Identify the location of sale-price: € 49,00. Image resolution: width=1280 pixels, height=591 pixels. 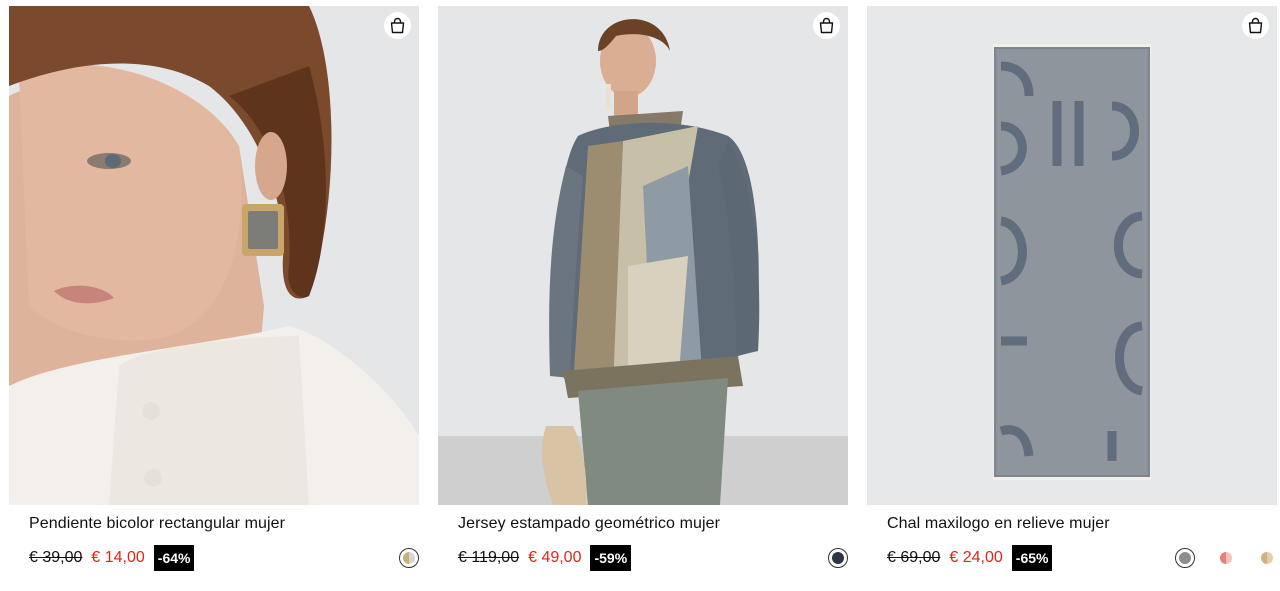
(555, 557).